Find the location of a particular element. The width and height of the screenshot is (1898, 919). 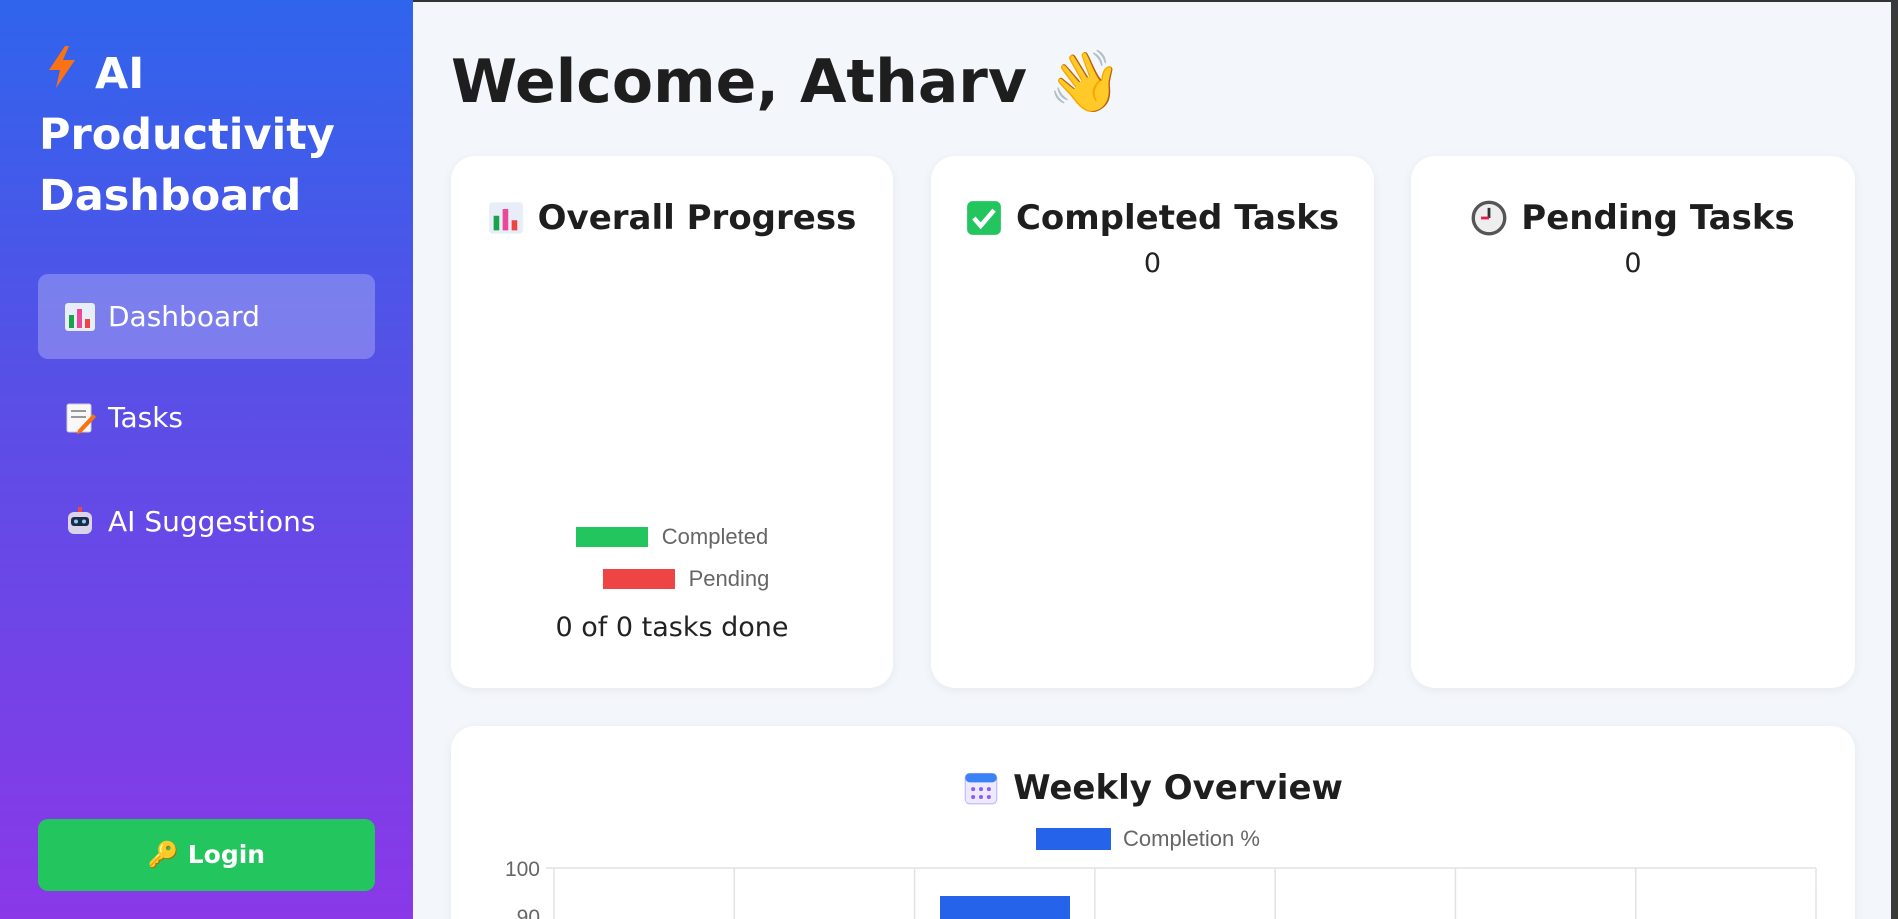

legend-swatch-completion is located at coordinates (1073, 839).